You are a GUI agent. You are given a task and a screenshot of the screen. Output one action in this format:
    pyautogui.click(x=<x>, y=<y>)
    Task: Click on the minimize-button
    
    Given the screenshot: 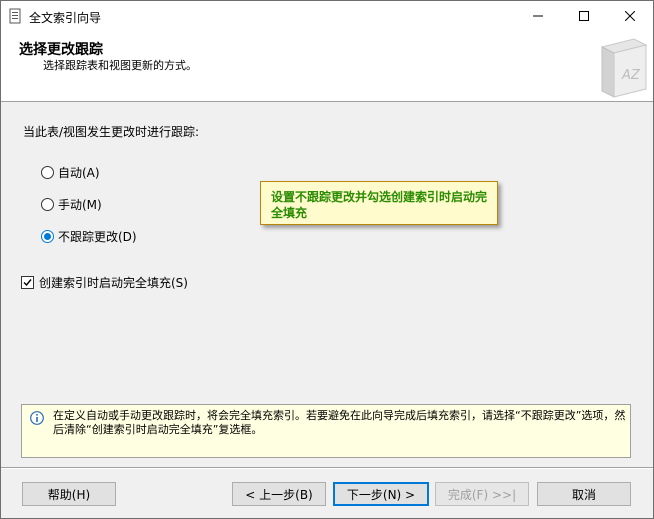 What is the action you would take?
    pyautogui.click(x=538, y=16)
    